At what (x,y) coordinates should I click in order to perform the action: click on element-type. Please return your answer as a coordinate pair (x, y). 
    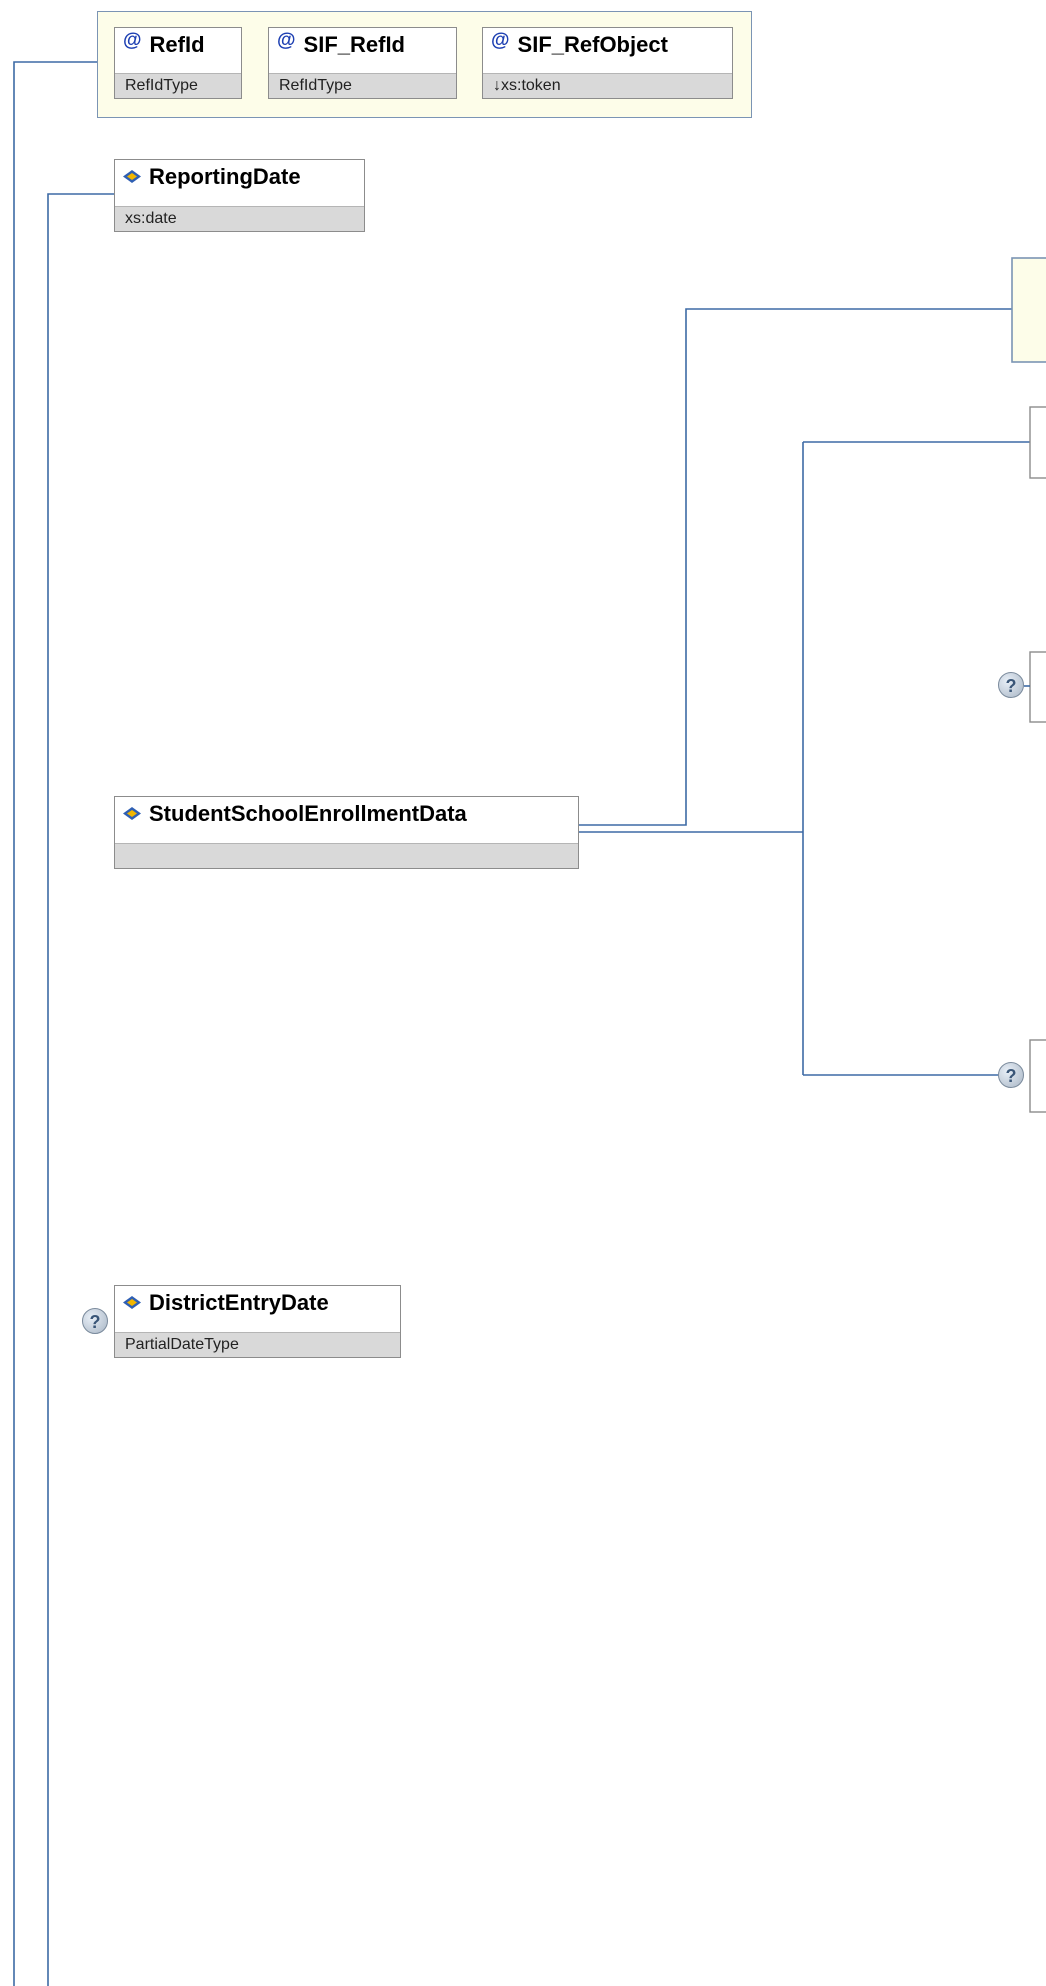
    Looking at the image, I should click on (346, 855).